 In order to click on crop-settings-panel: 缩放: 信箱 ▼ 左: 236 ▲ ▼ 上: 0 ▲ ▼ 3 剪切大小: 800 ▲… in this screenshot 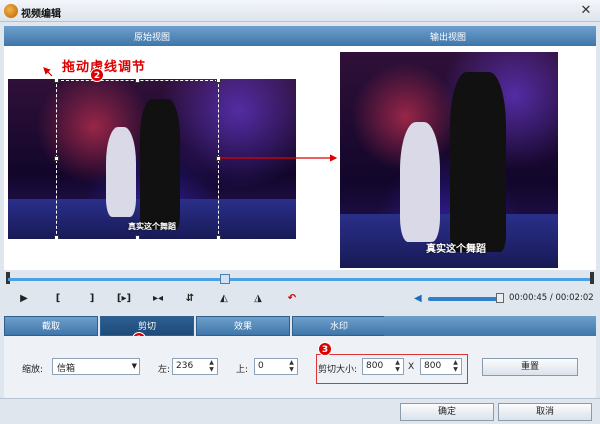, I will do `click(300, 367)`.